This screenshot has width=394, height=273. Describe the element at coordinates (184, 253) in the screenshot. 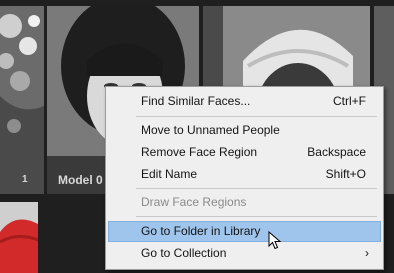

I see `menu-item-label: Go to Collection` at that location.